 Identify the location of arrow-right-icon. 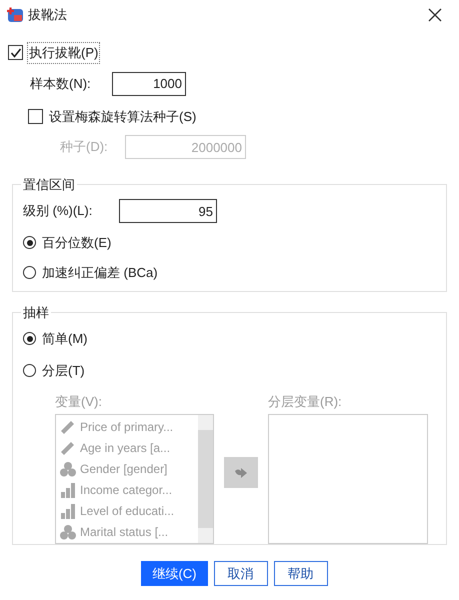
(241, 472).